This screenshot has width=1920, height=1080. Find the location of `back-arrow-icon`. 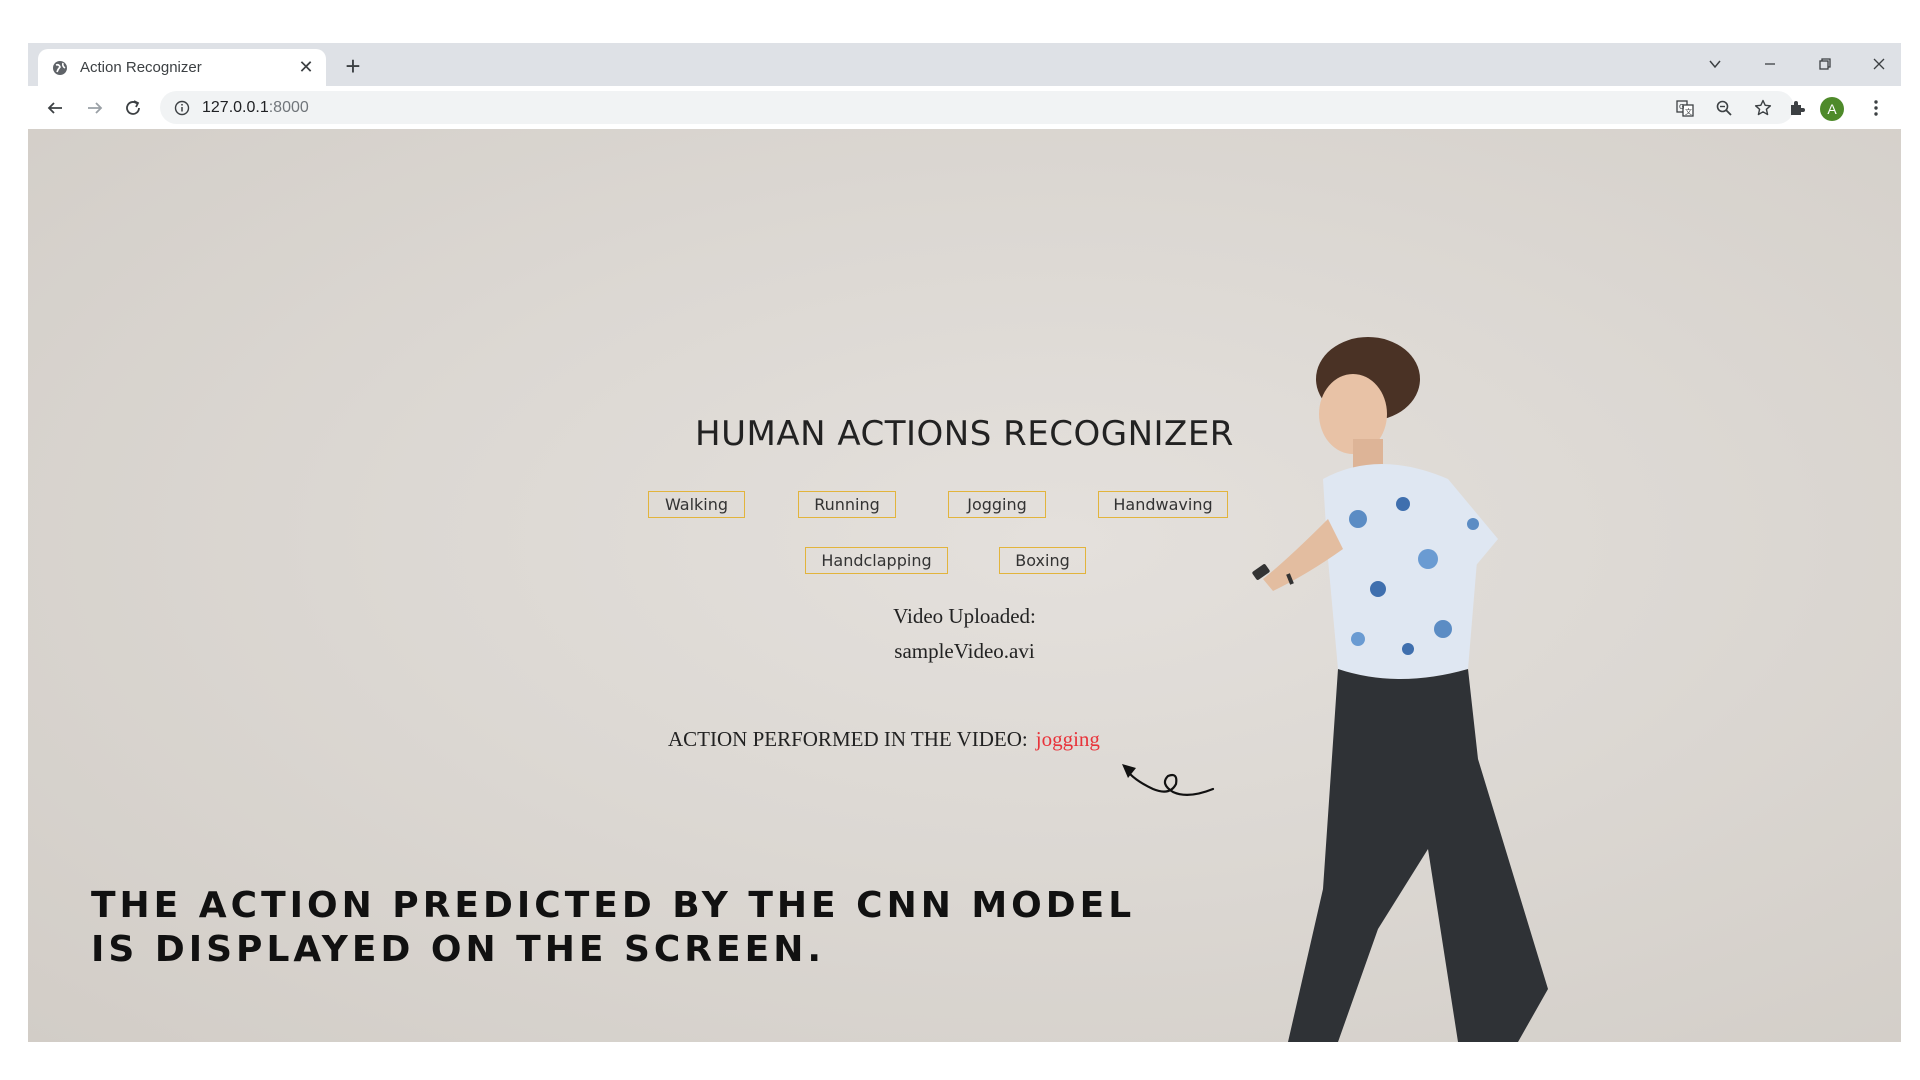

back-arrow-icon is located at coordinates (55, 108).